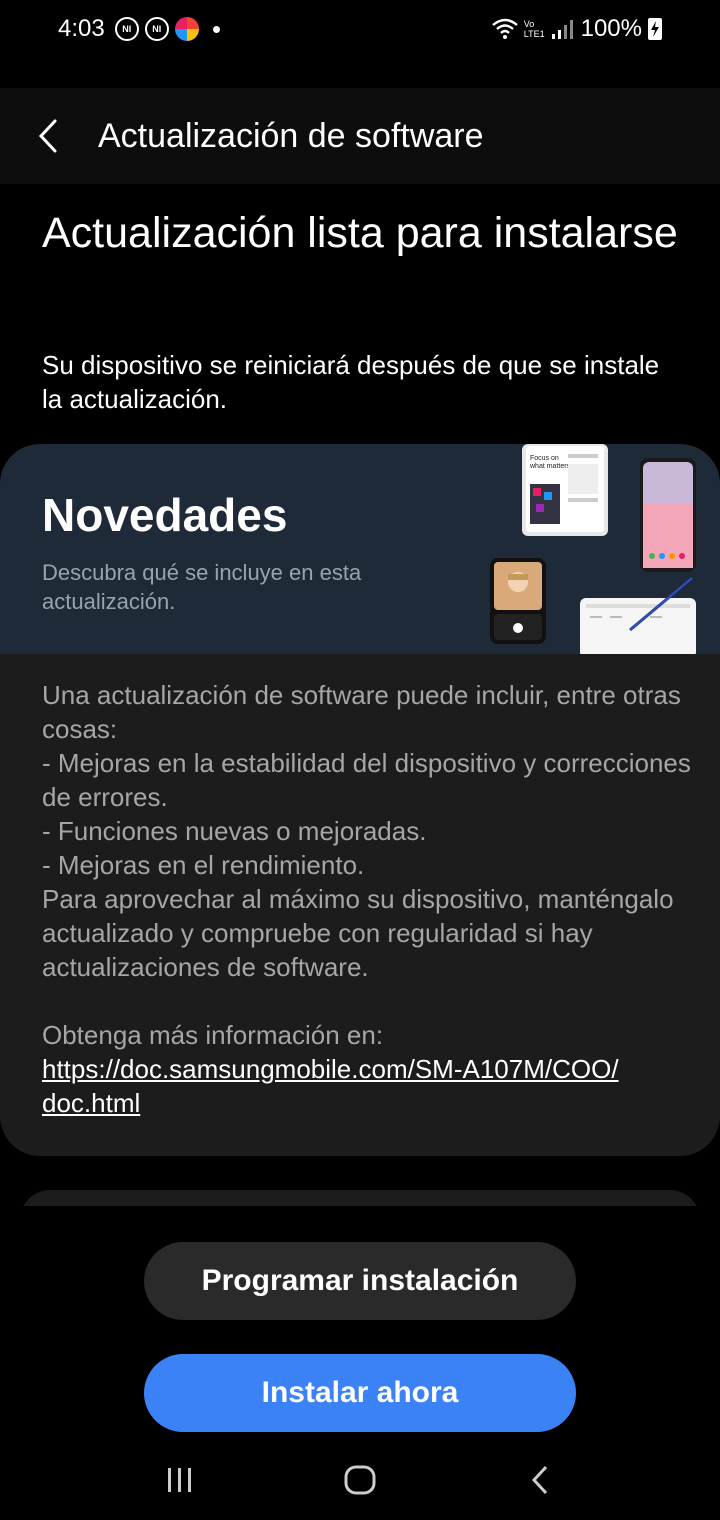 This screenshot has height=1520, width=720. Describe the element at coordinates (534, 34) in the screenshot. I see `volte-bottom-label: LTE1` at that location.